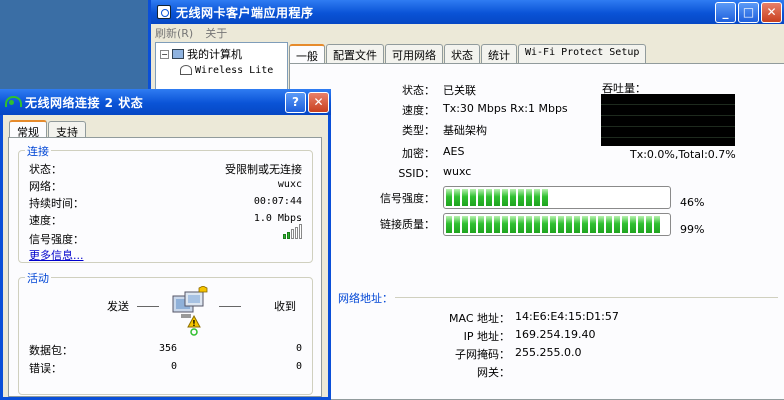  What do you see at coordinates (416, 173) in the screenshot?
I see `ssid-label: SSID：` at bounding box center [416, 173].